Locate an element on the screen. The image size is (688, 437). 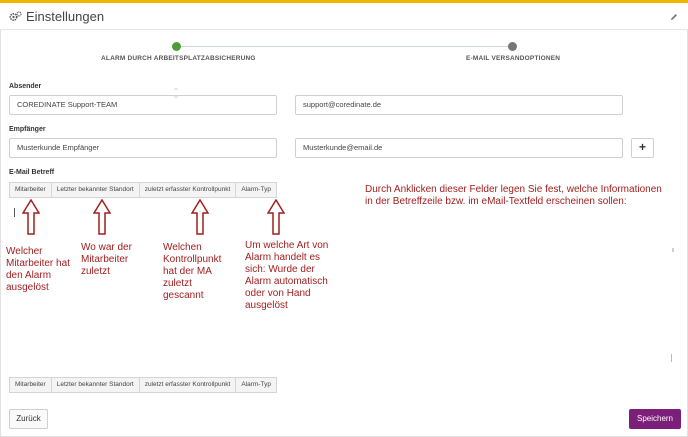
subject-chip-mitarbeiter: Mitarbeiter is located at coordinates (30, 190).